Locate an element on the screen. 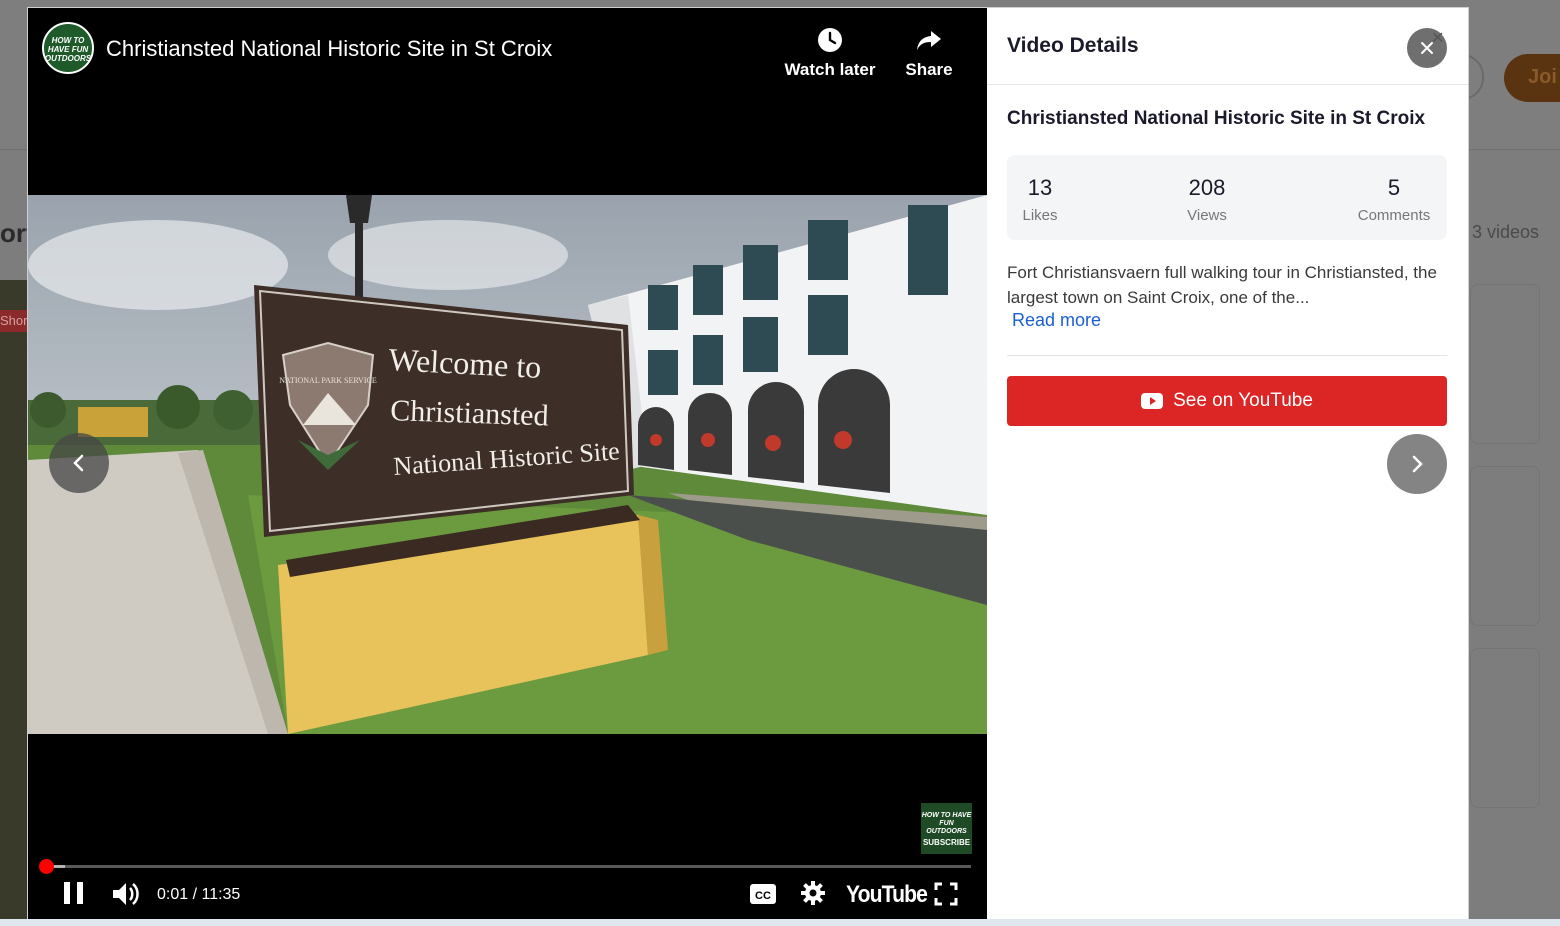  progress-bar is located at coordinates (505, 866).